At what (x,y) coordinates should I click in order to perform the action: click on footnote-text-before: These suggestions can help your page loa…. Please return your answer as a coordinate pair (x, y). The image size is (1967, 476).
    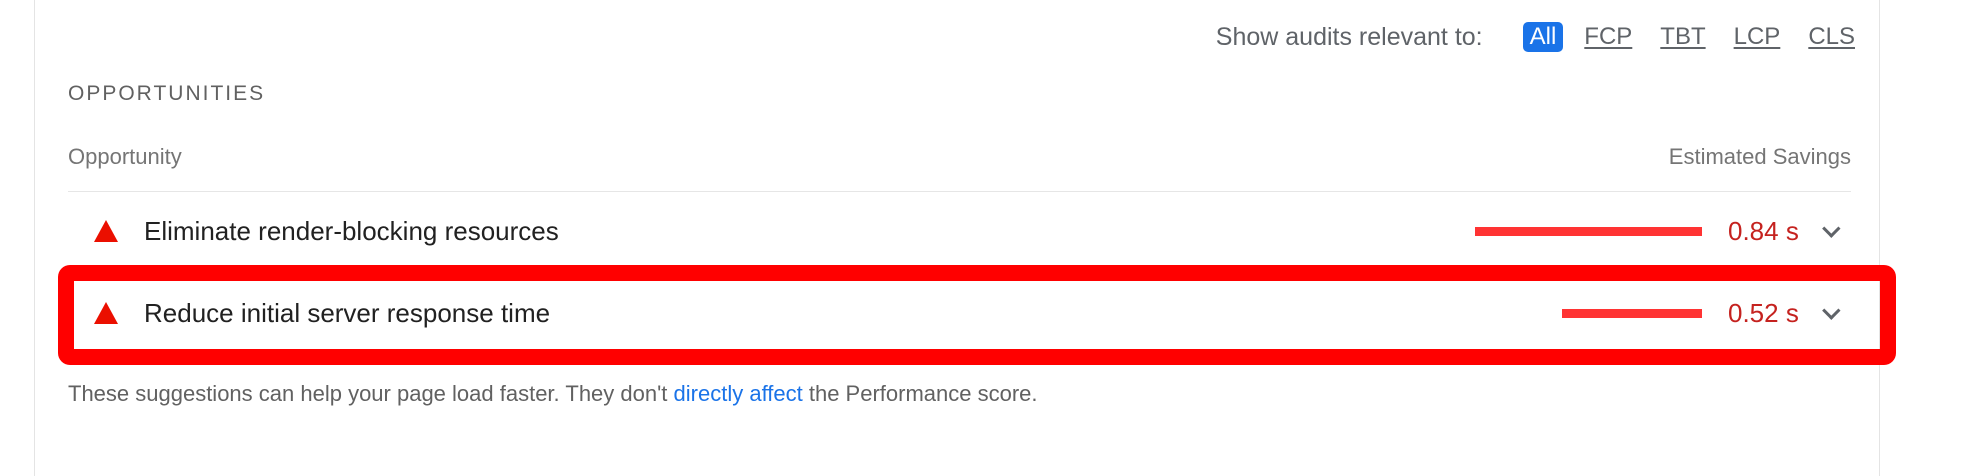
    Looking at the image, I should click on (371, 393).